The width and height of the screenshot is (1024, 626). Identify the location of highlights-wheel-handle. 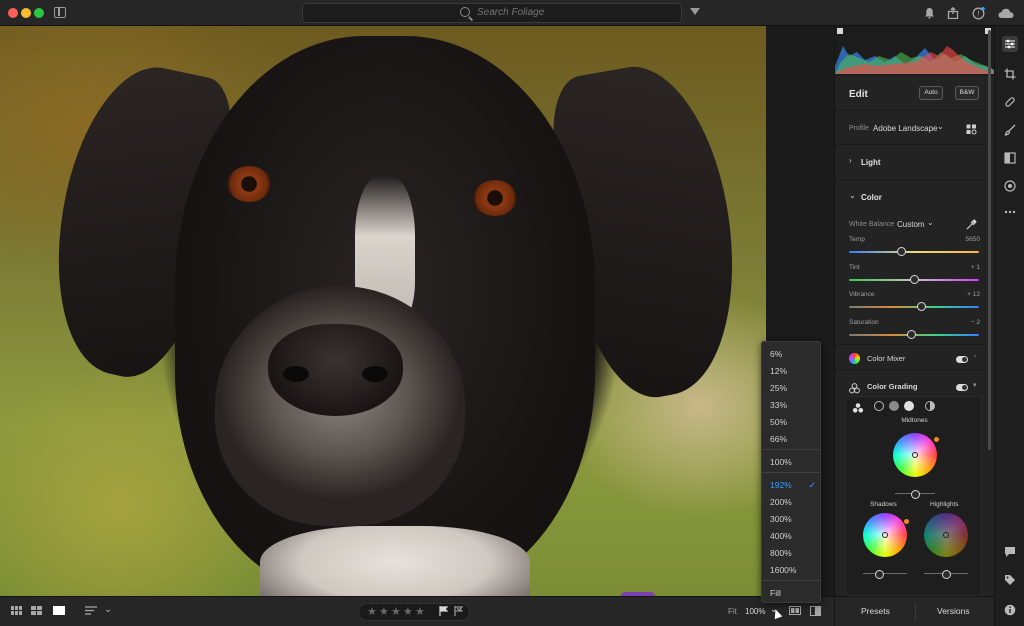
(946, 535).